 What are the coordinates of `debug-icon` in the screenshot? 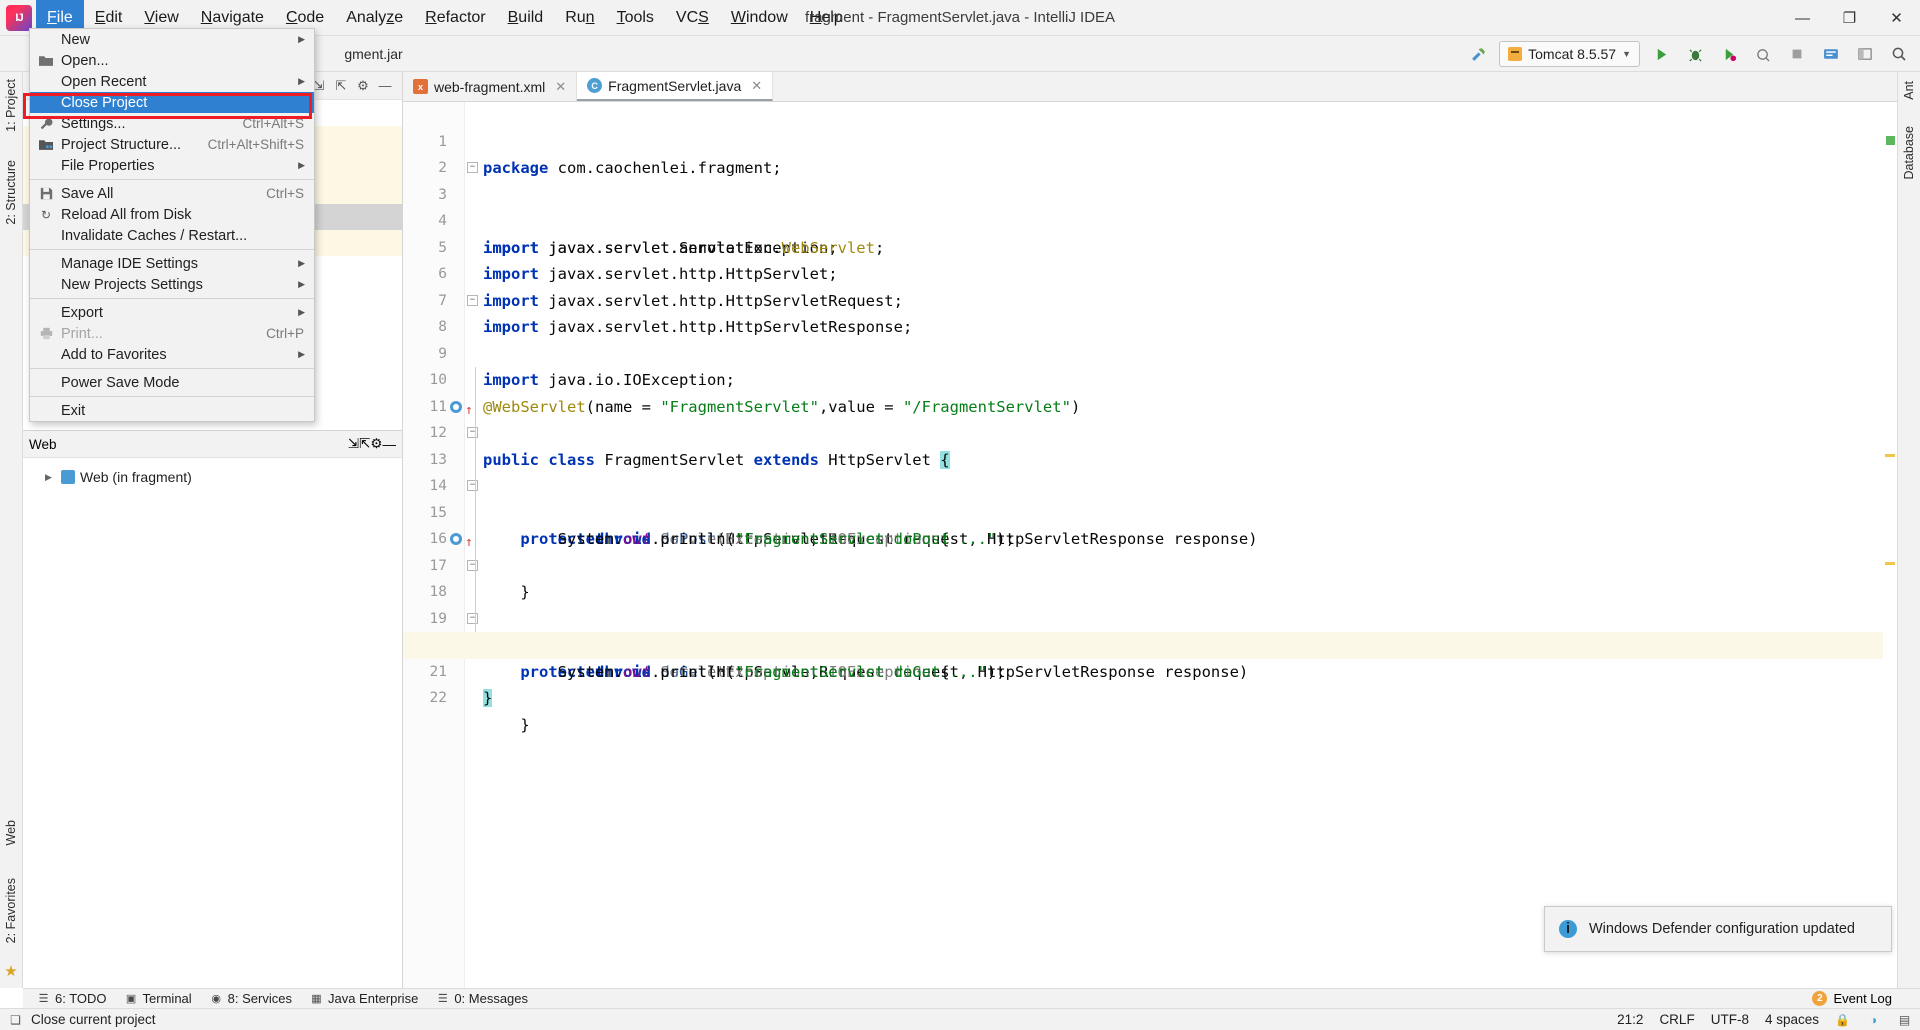 It's located at (1695, 54).